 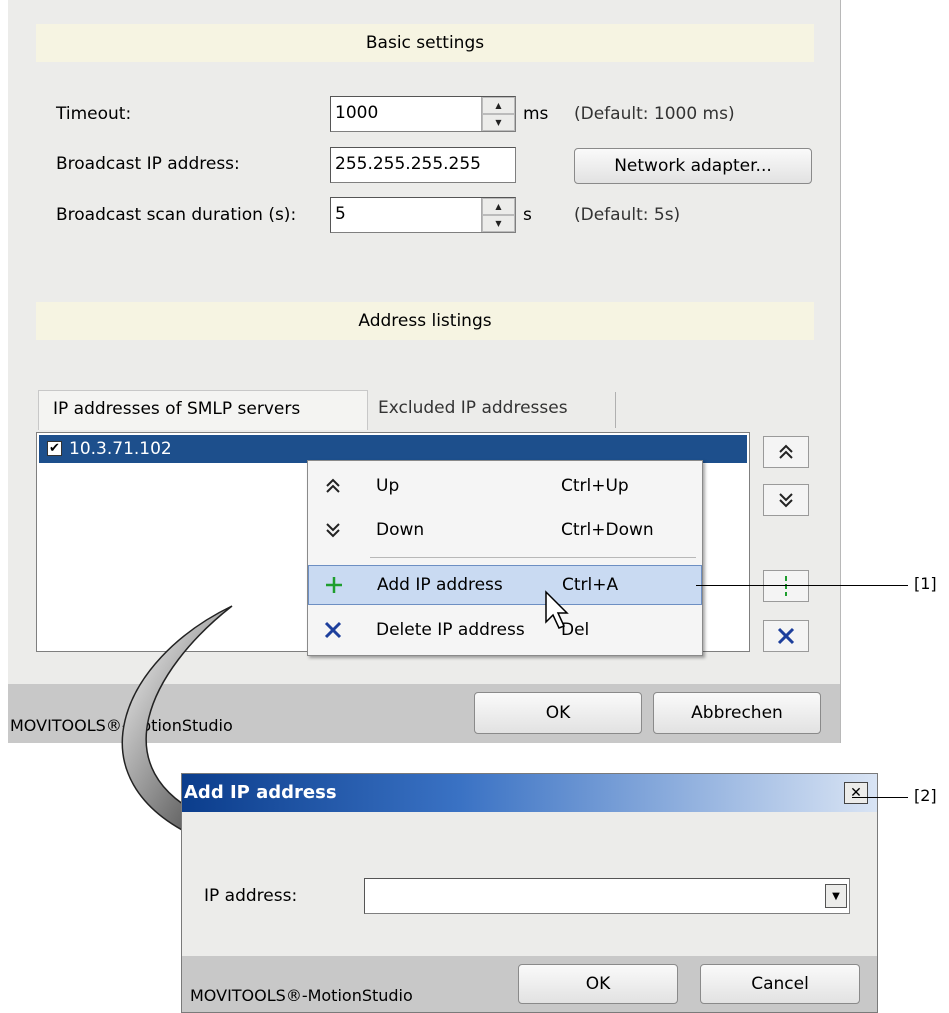 What do you see at coordinates (925, 795) in the screenshot?
I see `callout-label-2: [2]` at bounding box center [925, 795].